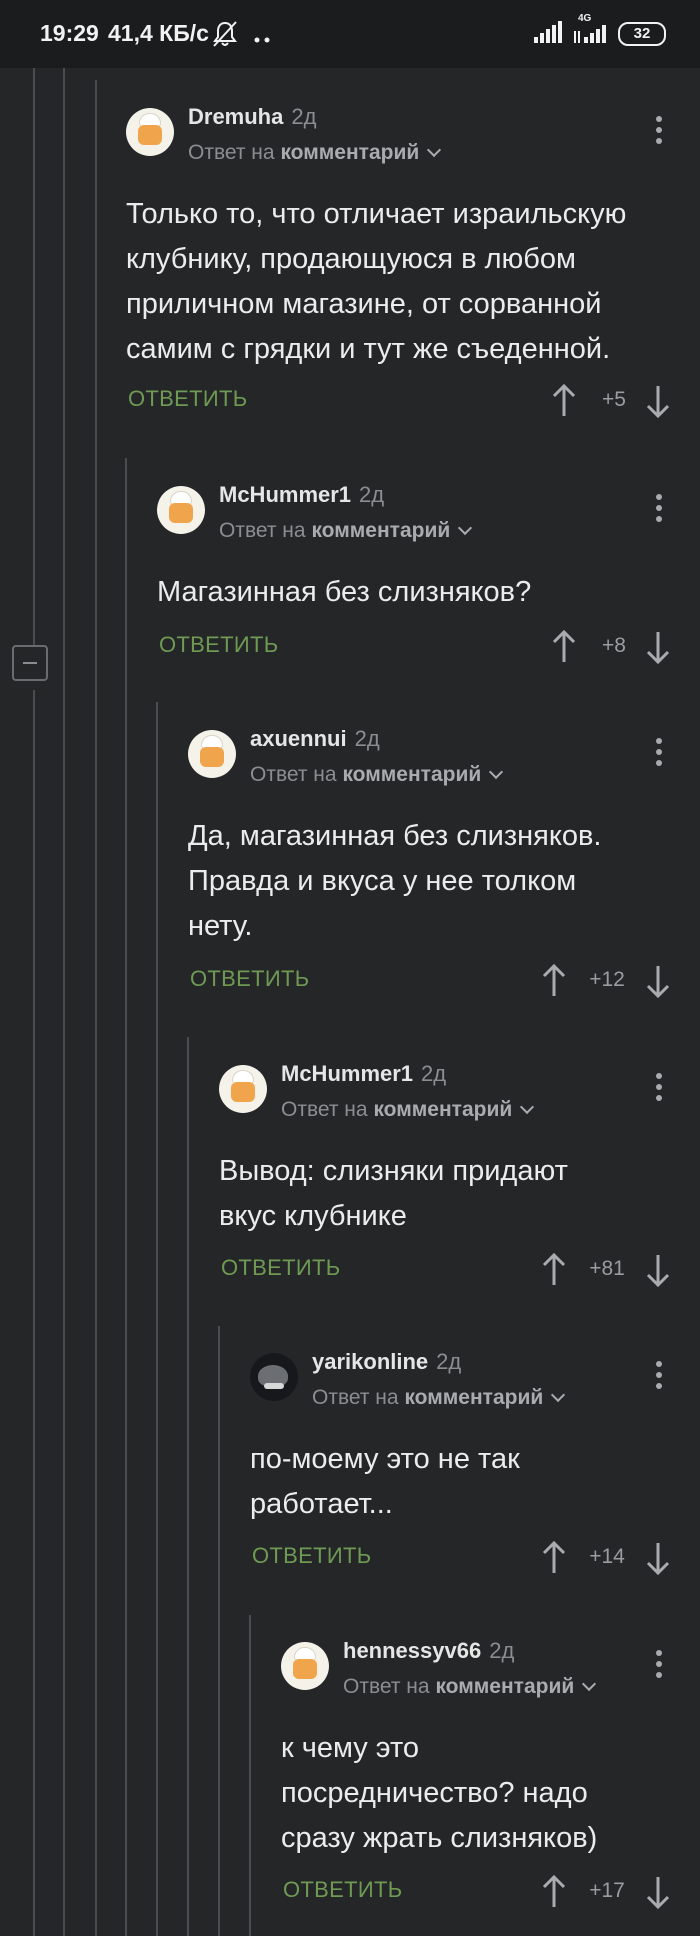 The width and height of the screenshot is (700, 1936). Describe the element at coordinates (382, 881) in the screenshot. I see `comment-text-line: Правда и вкуса у нее толком` at that location.